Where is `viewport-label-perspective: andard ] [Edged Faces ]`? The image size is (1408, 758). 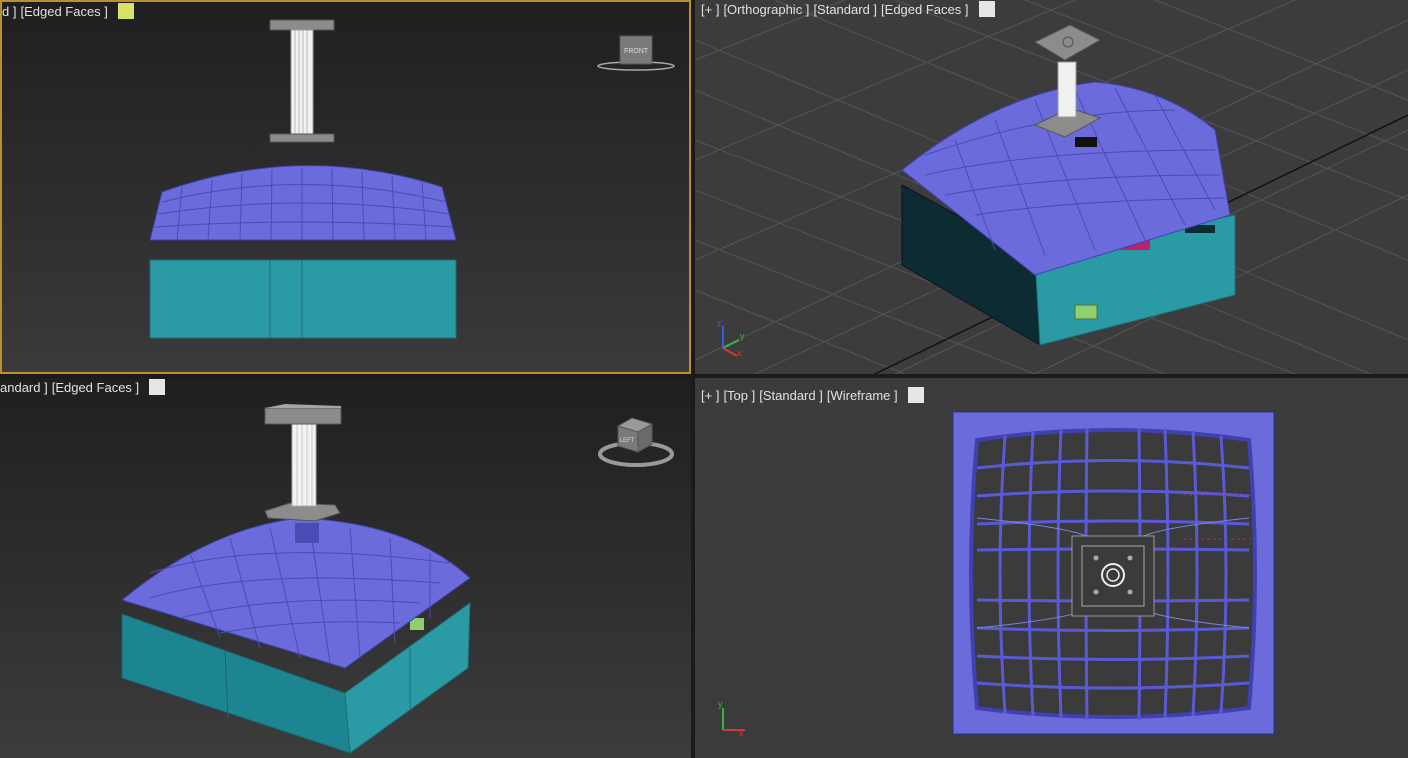 viewport-label-perspective: andard ] [Edged Faces ] is located at coordinates (83, 387).